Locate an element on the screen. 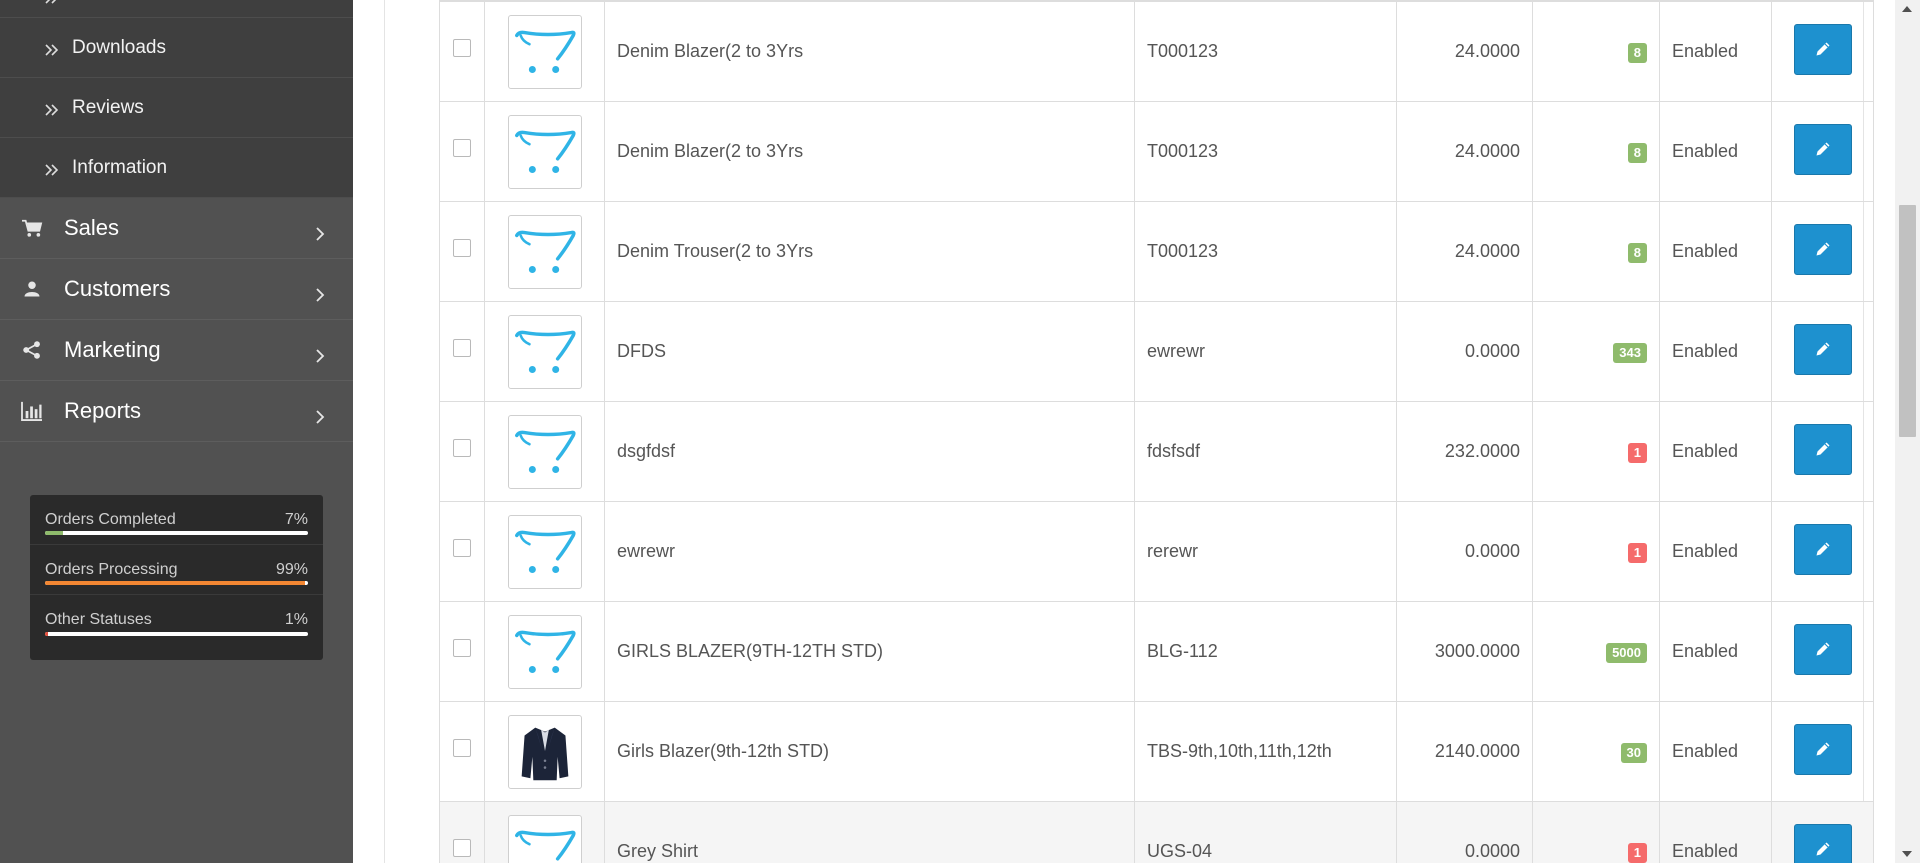  product-price: 232.0000 is located at coordinates (1464, 451).